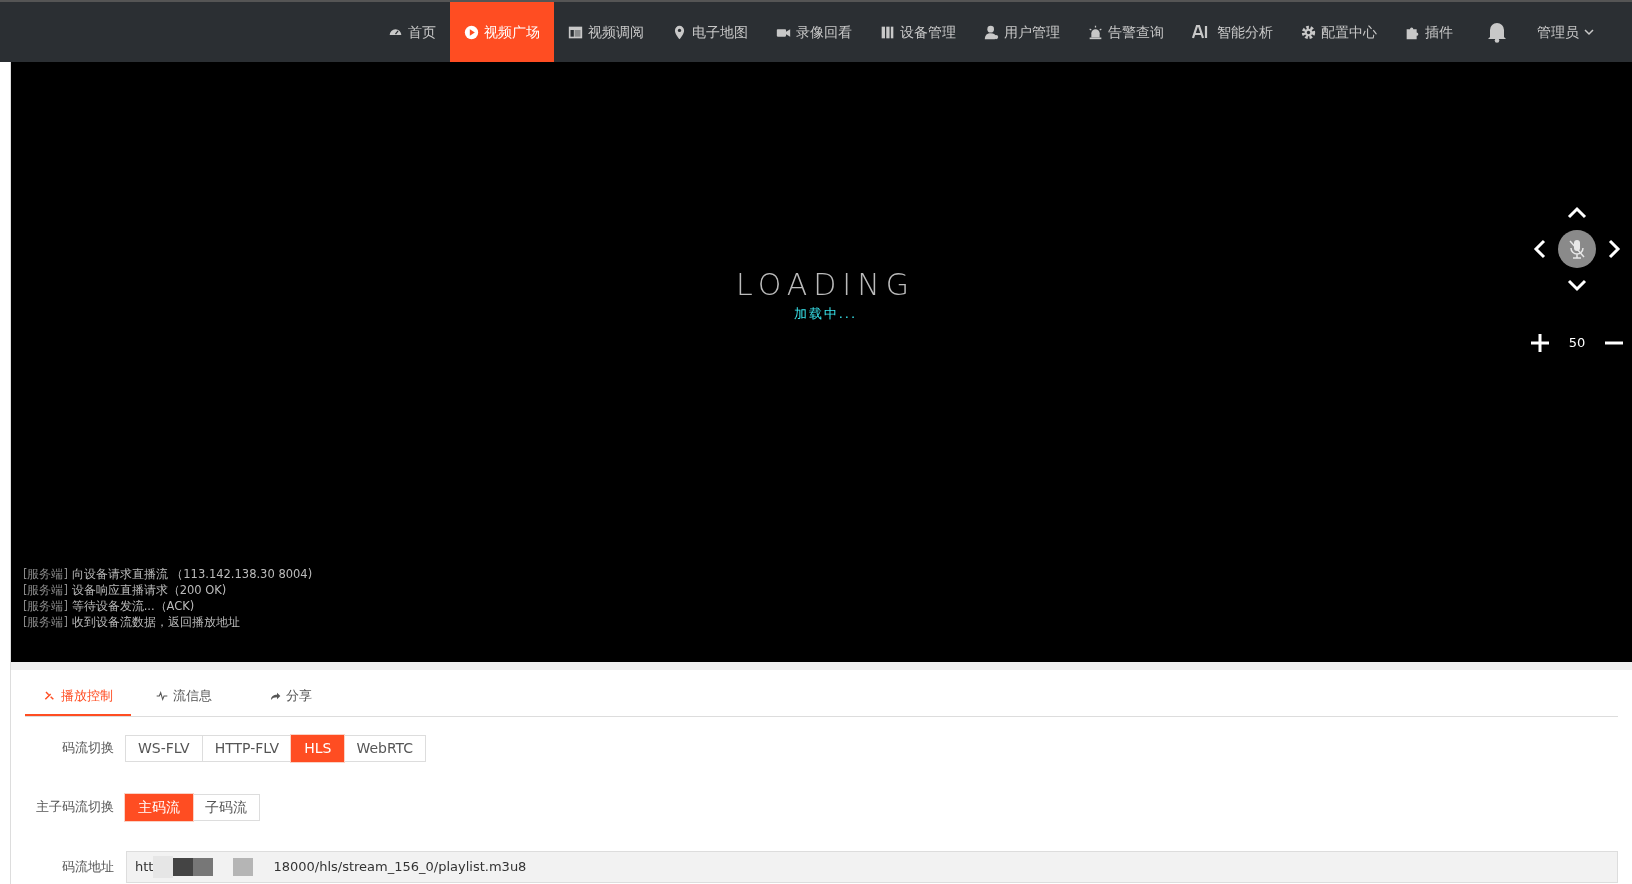  Describe the element at coordinates (1569, 32) in the screenshot. I see `user-menu: 管理员` at that location.